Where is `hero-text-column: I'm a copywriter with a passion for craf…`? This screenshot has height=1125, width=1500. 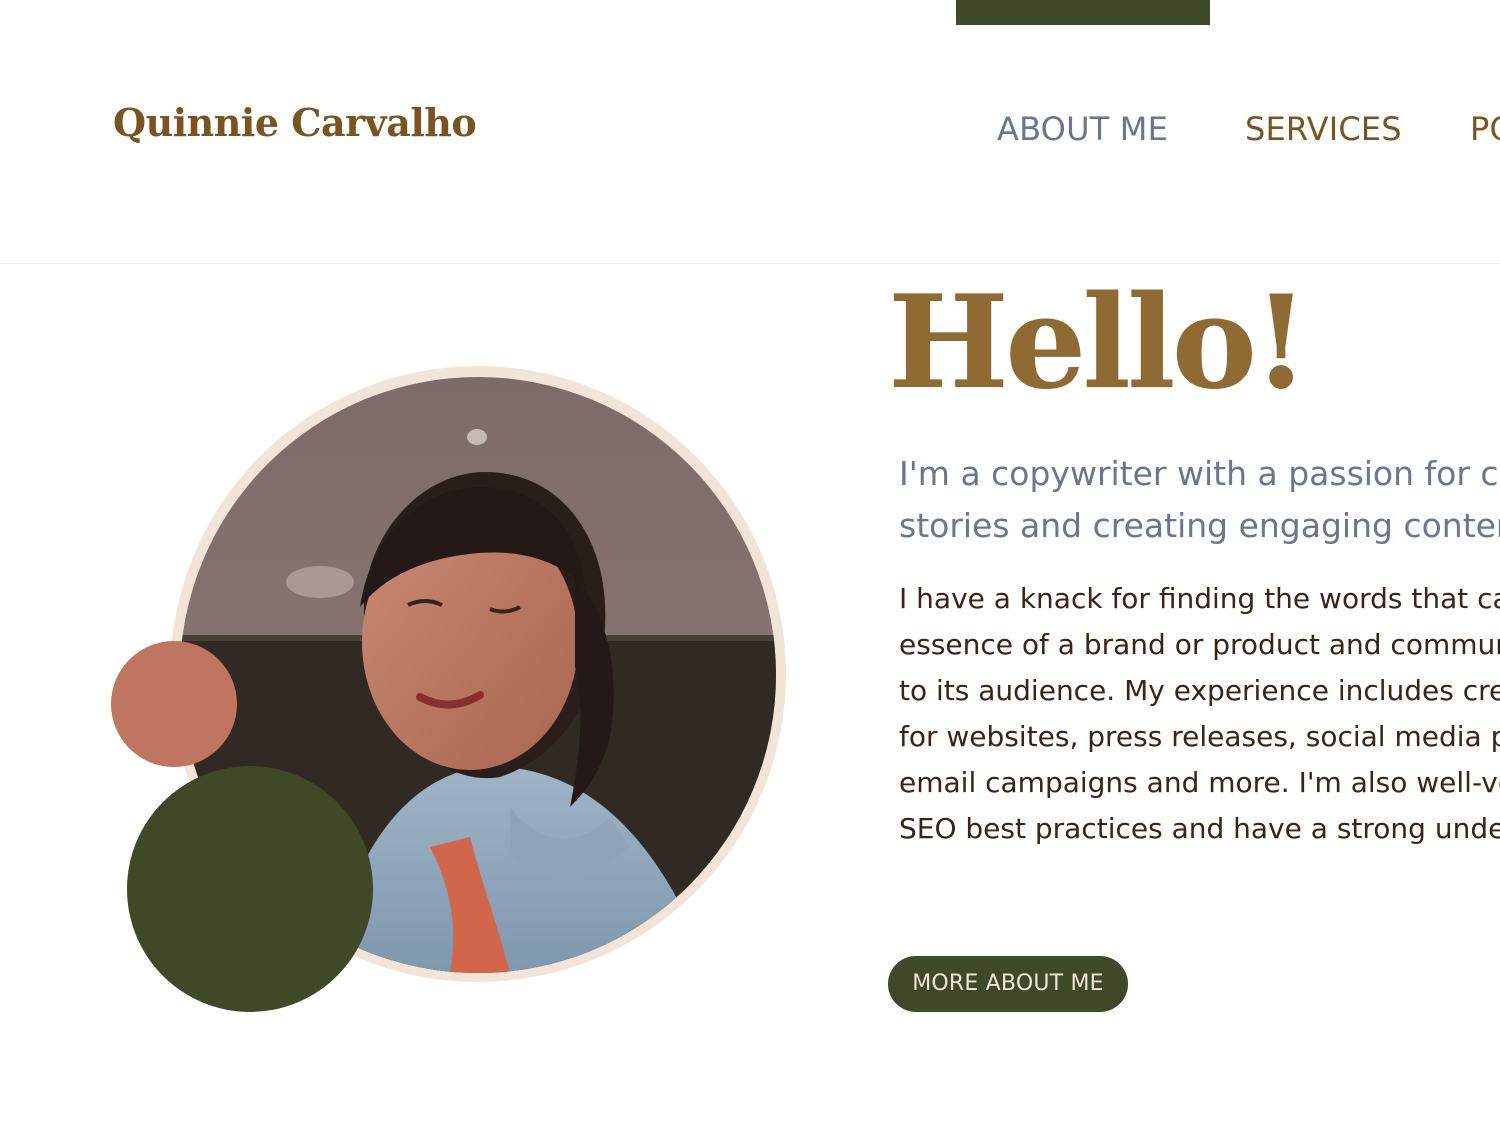 hero-text-column: I'm a copywriter with a passion for craf… is located at coordinates (1199, 653).